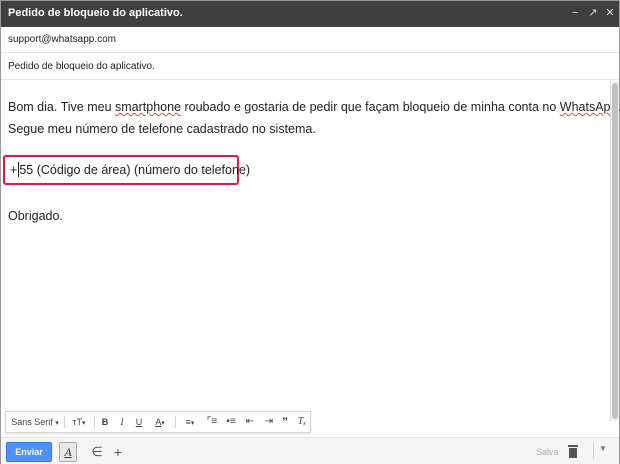 This screenshot has height=464, width=620. I want to click on scrollbar, so click(614, 251).